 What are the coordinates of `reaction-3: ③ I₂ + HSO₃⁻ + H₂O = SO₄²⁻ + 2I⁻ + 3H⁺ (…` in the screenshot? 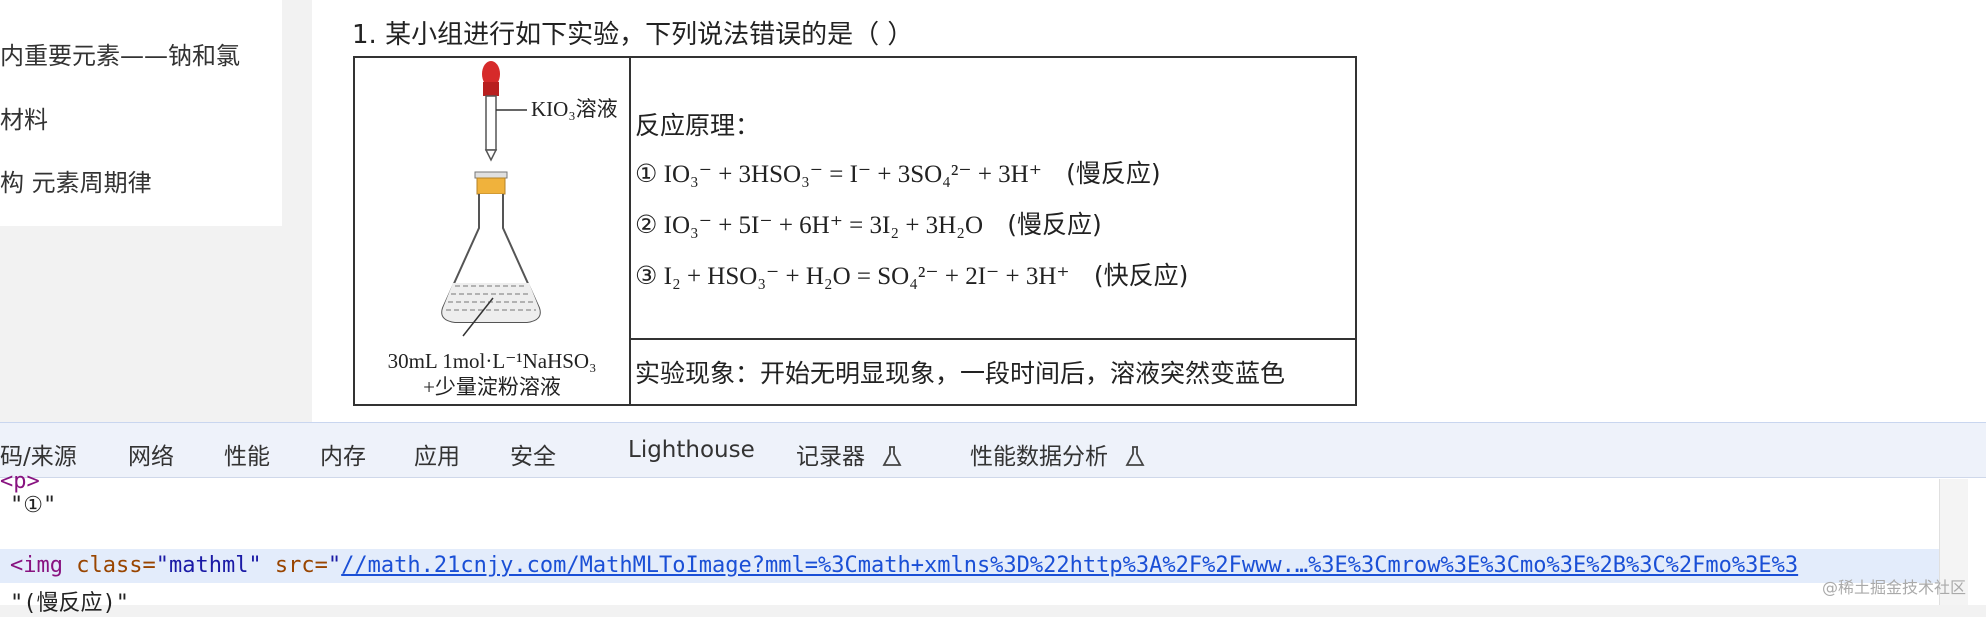 It's located at (911, 274).